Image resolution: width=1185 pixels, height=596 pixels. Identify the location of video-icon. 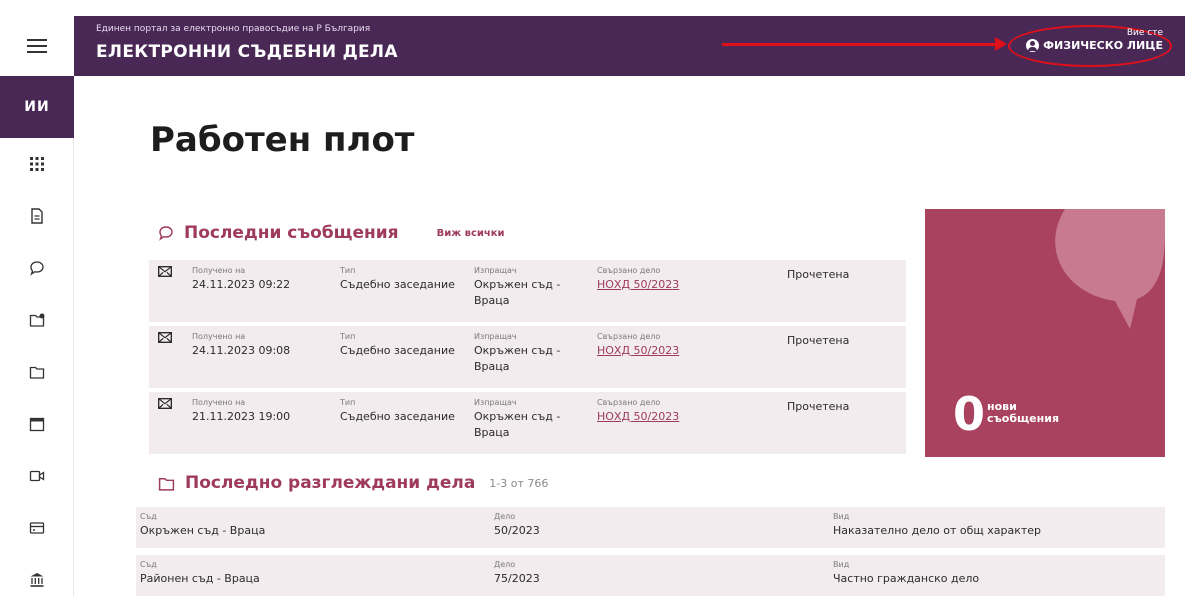
(37, 476).